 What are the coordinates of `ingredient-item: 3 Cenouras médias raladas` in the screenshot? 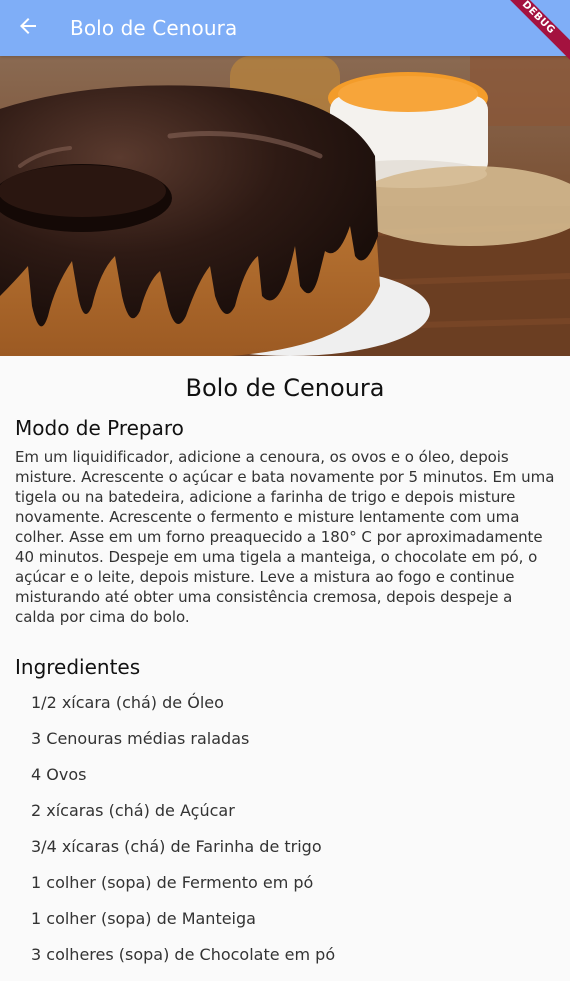 It's located at (293, 747).